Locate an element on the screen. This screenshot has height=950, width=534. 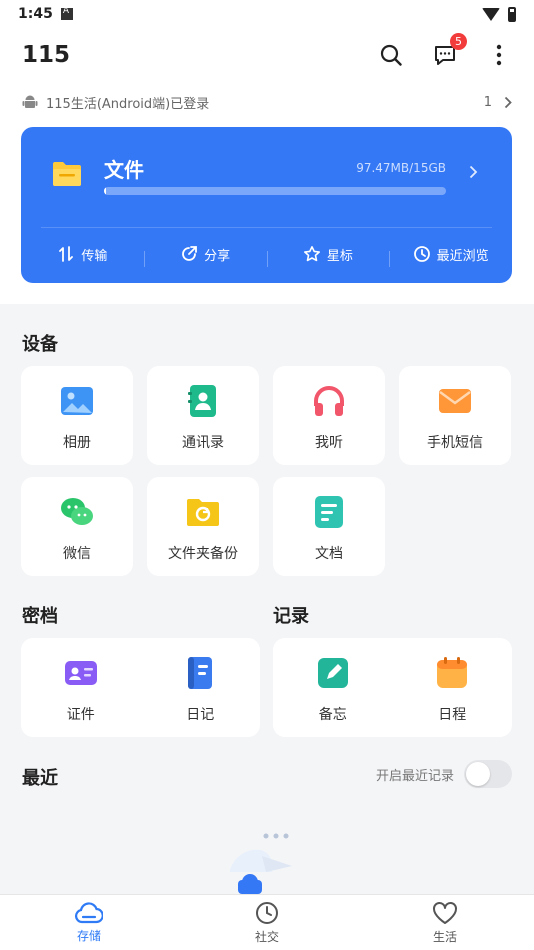
history-icon is located at coordinates (421, 254).